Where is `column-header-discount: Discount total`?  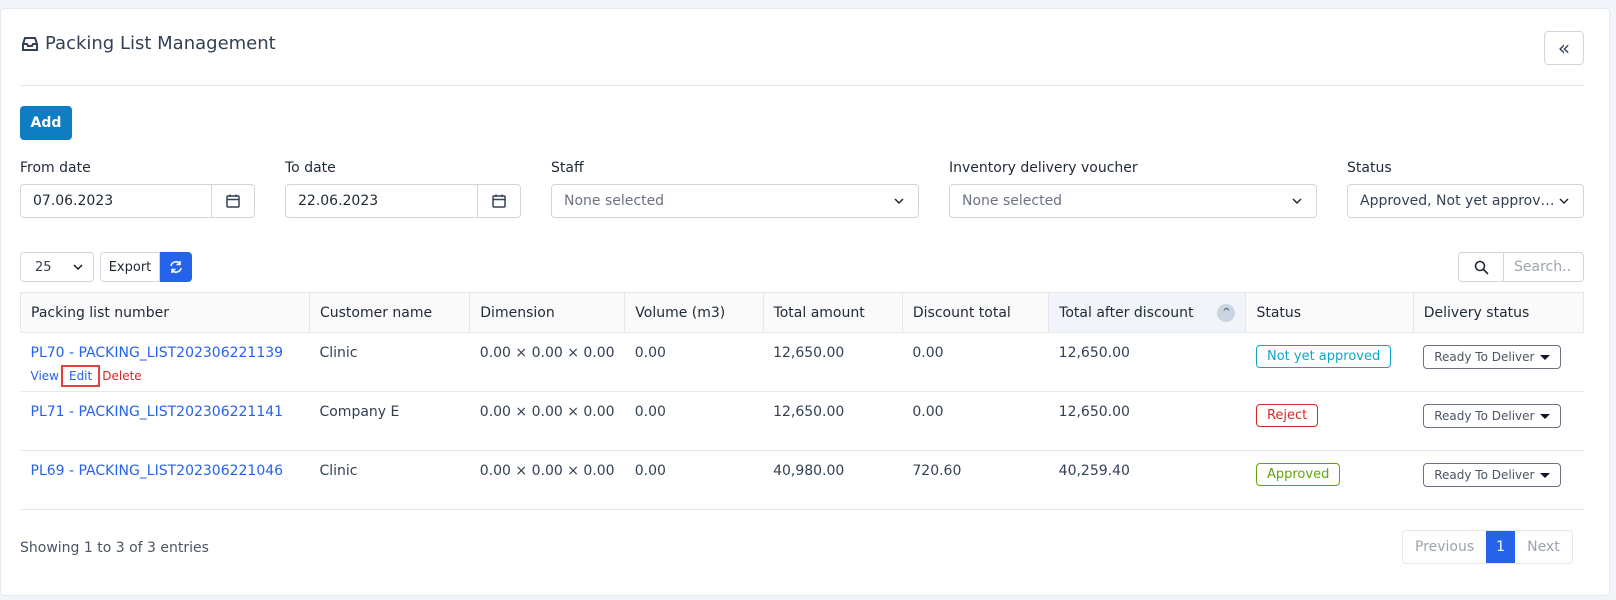
column-header-discount: Discount total is located at coordinates (975, 312).